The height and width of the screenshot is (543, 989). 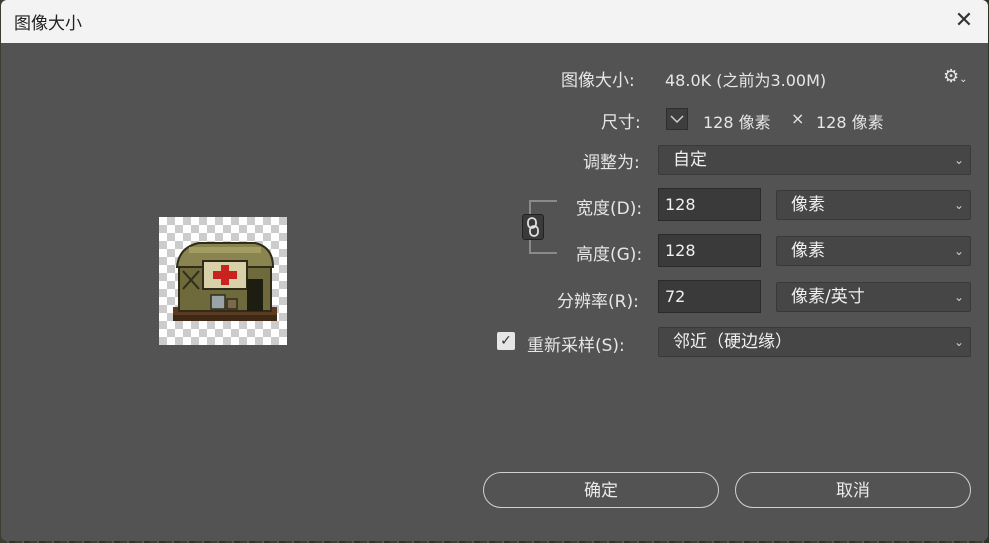 What do you see at coordinates (808, 251) in the screenshot?
I see `height-unit-value: 像素` at bounding box center [808, 251].